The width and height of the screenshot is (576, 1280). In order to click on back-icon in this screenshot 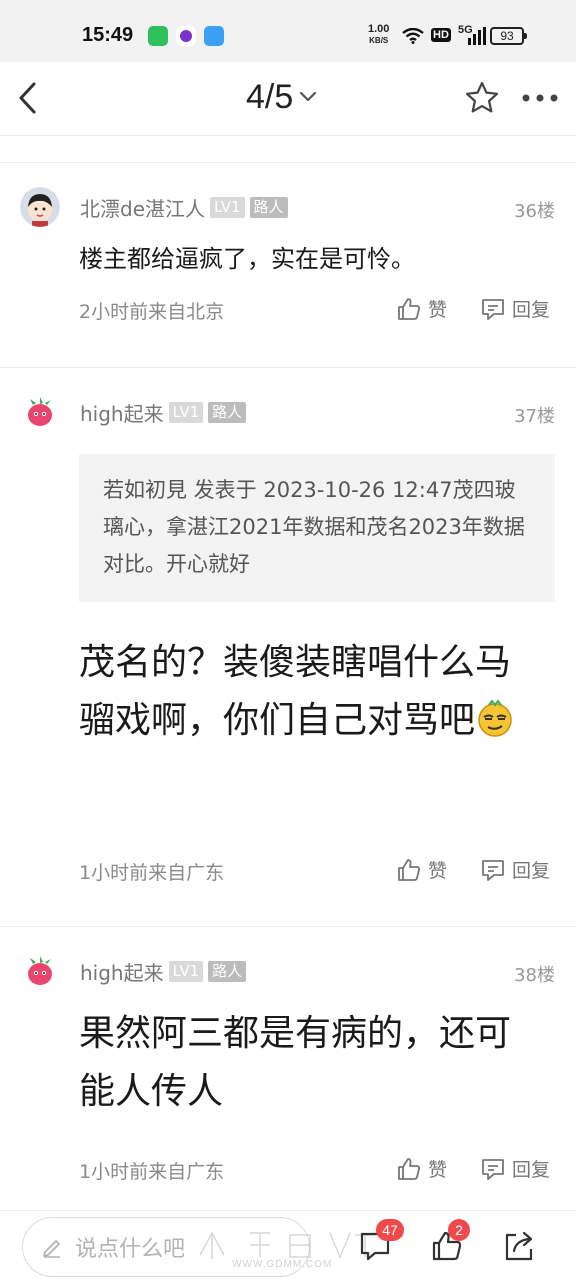, I will do `click(29, 98)`.